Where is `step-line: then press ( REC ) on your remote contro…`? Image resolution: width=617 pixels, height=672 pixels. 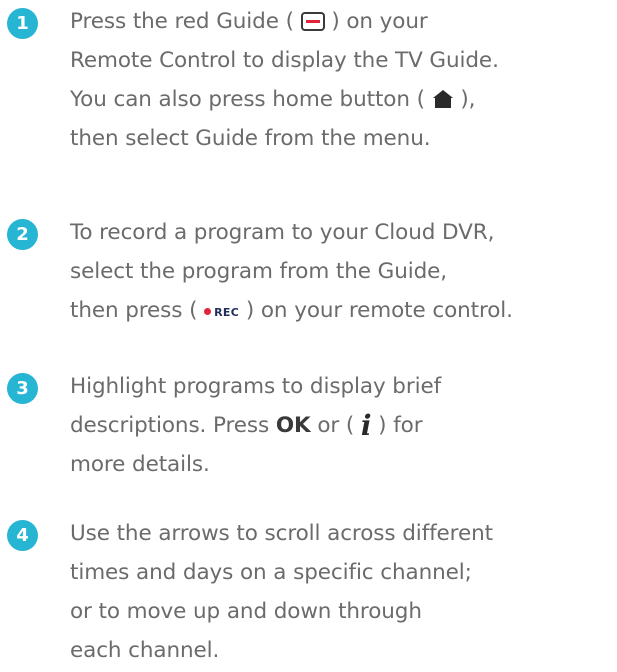
step-line: then press ( REC ) on your remote contro… is located at coordinates (343, 310).